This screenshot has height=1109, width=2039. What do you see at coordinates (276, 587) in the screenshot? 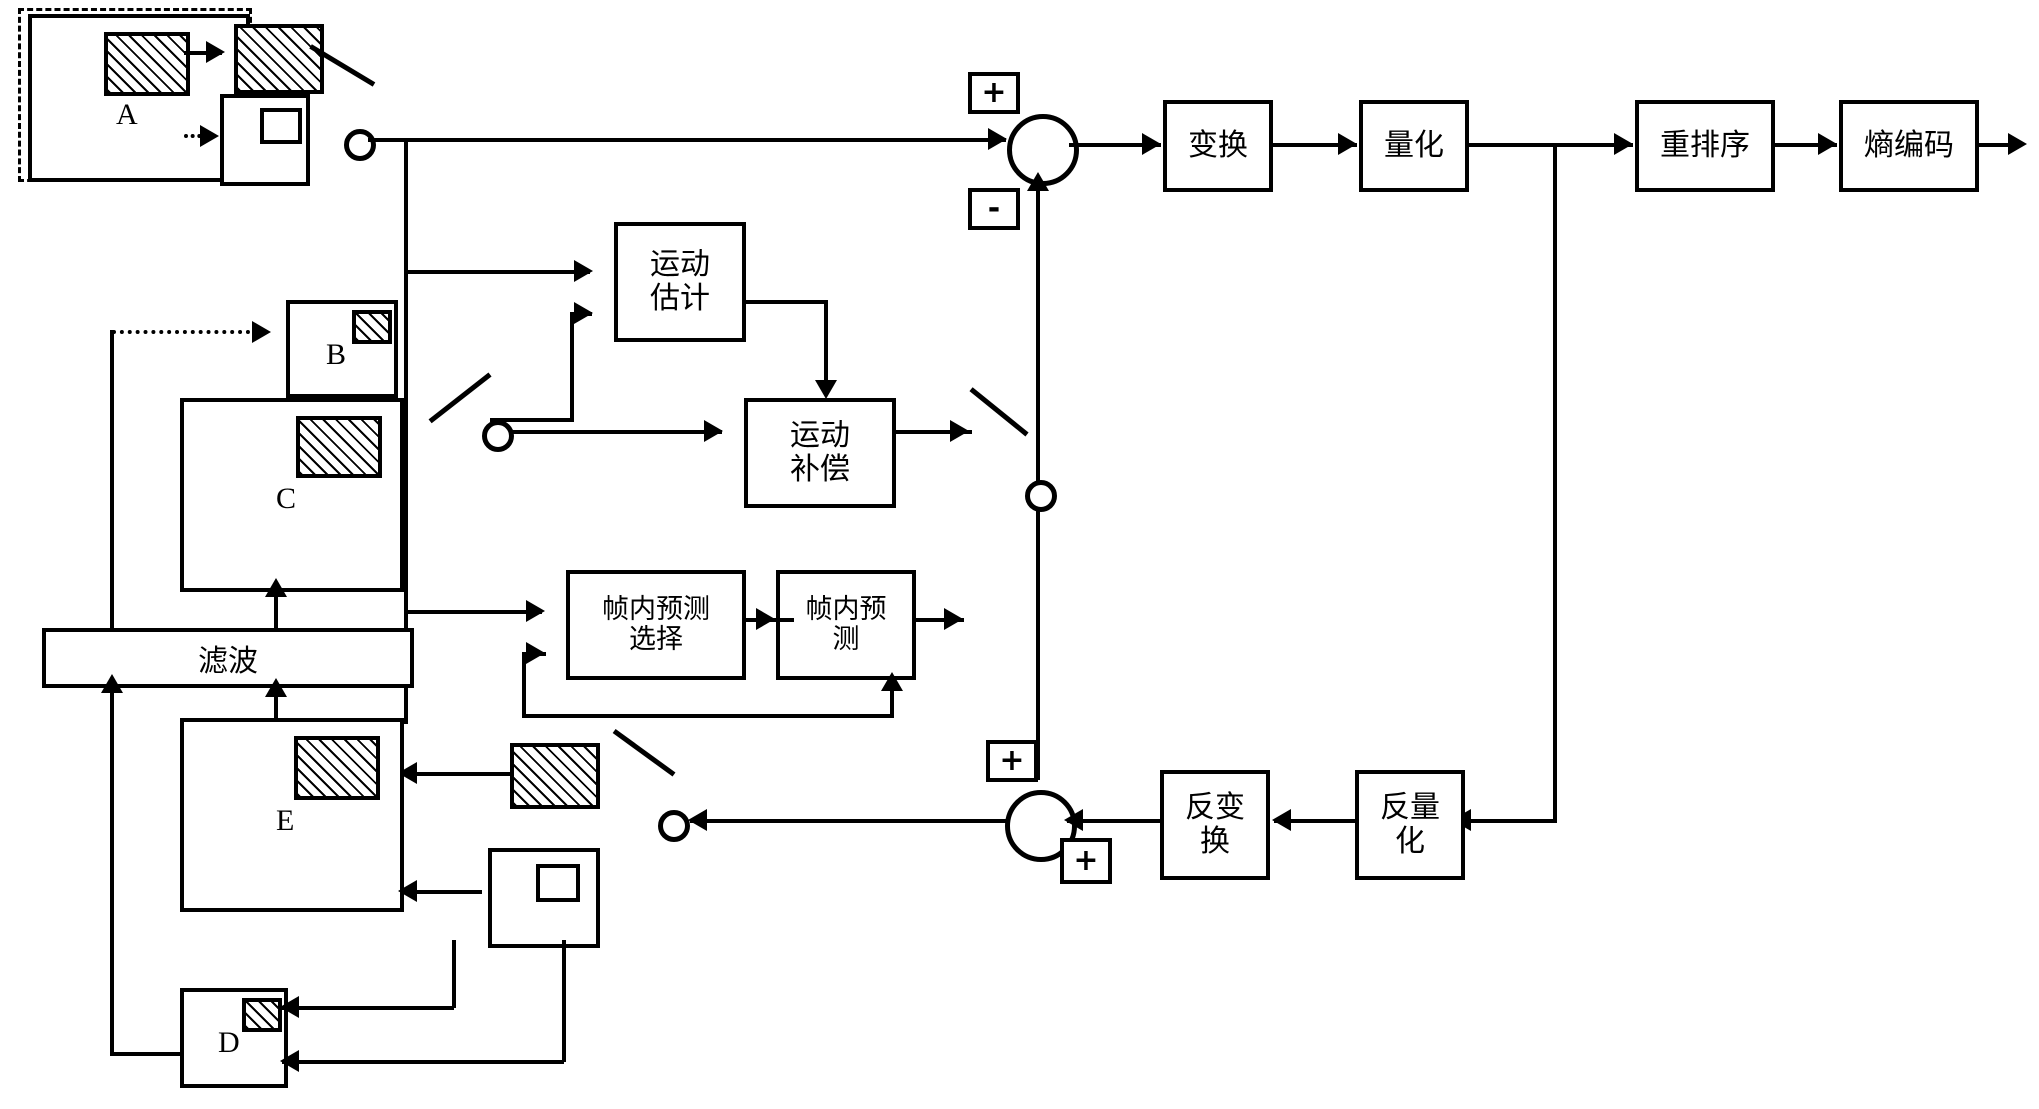
I see `arrow-filter-to-frame-c` at bounding box center [276, 587].